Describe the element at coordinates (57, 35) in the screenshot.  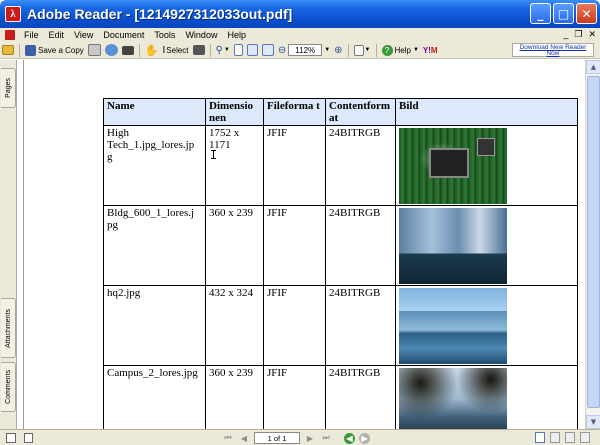
I see `menu-edit: Edit` at that location.